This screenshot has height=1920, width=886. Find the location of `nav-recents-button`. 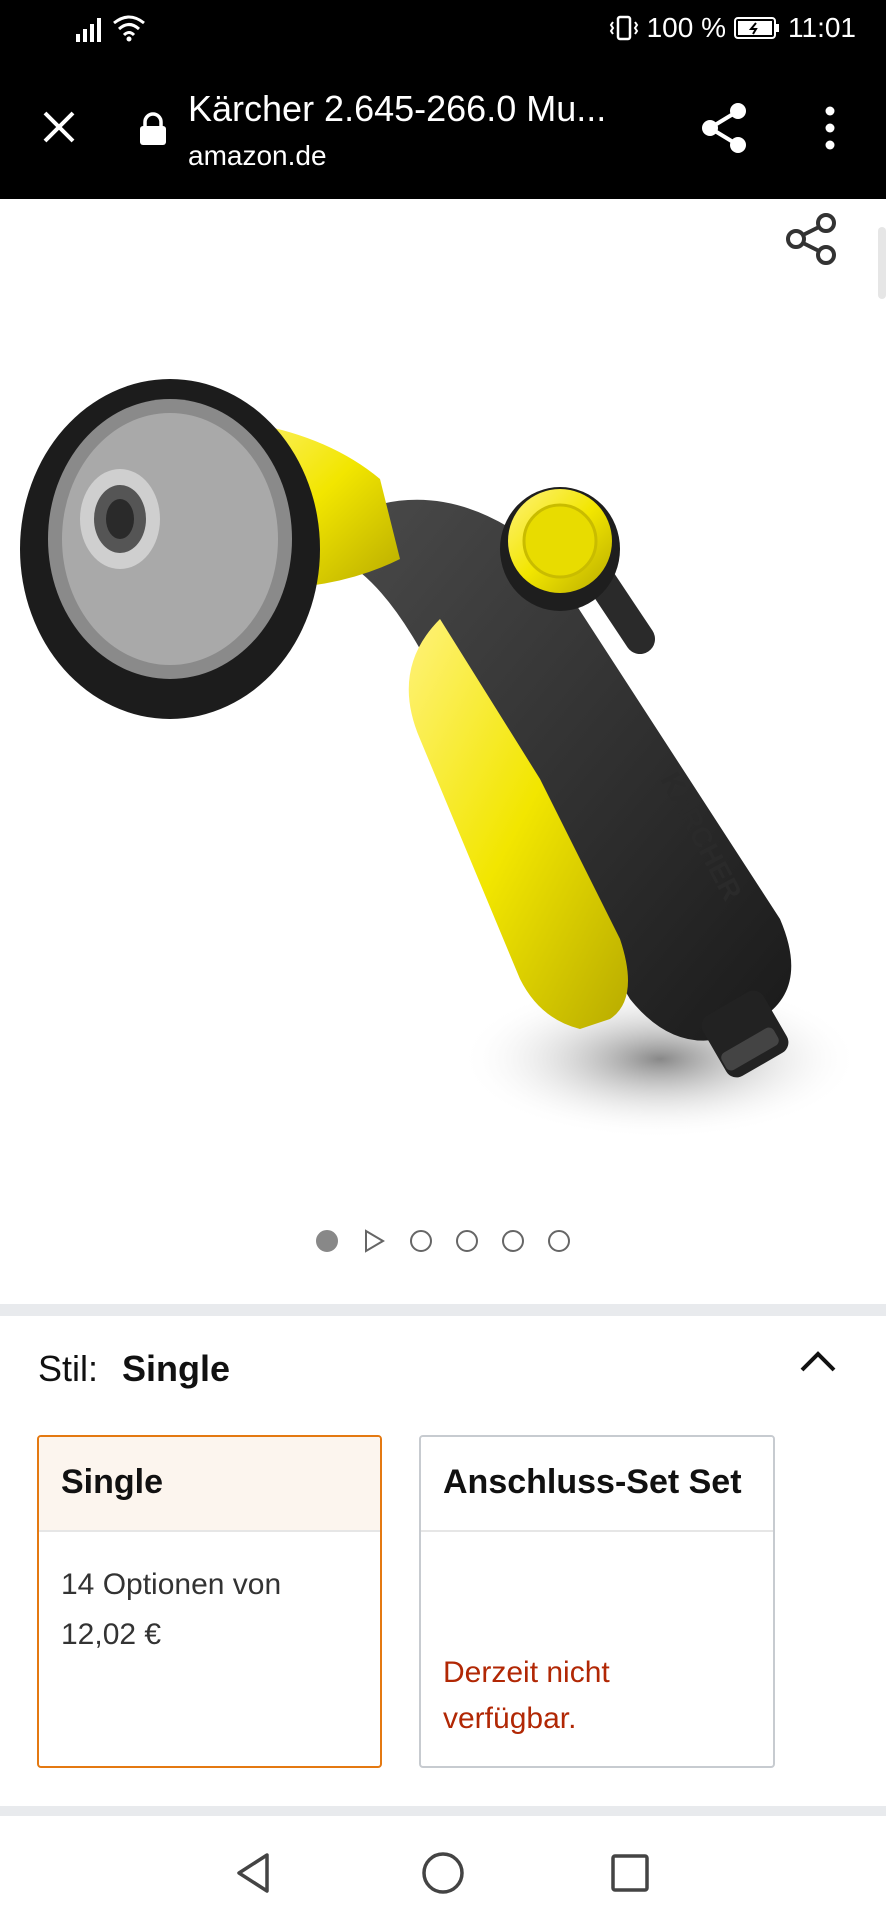

nav-recents-button is located at coordinates (630, 1873).